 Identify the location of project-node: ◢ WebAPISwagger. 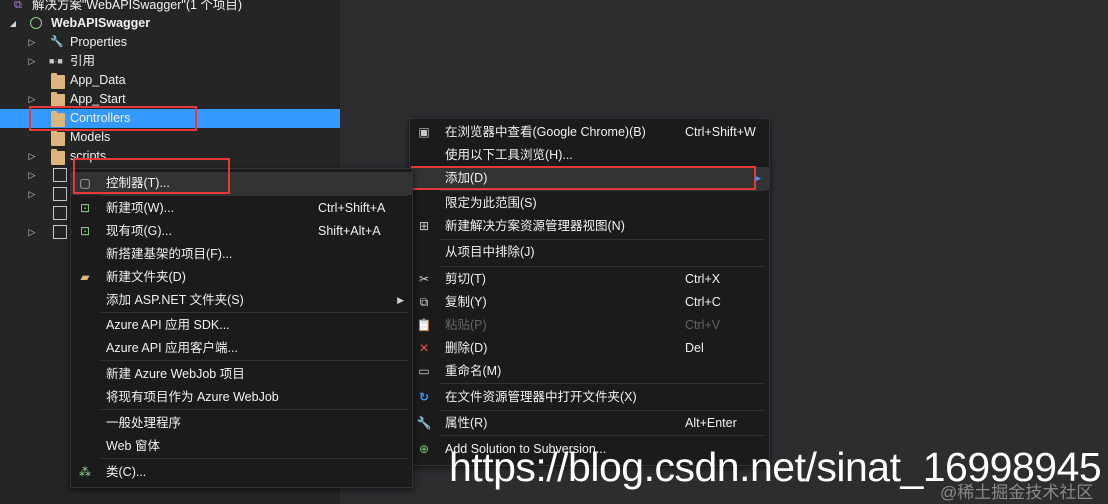
(170, 23).